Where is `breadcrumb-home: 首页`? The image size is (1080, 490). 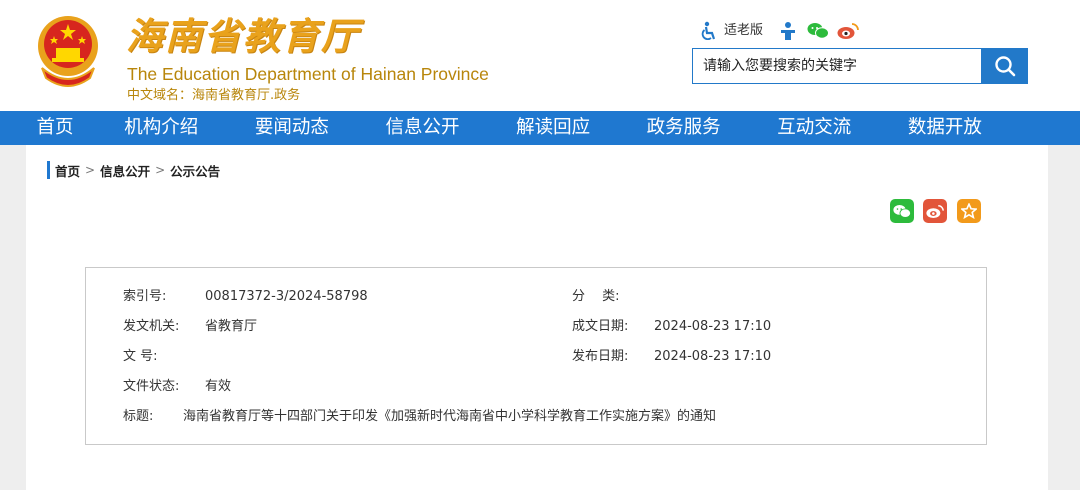 breadcrumb-home: 首页 is located at coordinates (67, 170).